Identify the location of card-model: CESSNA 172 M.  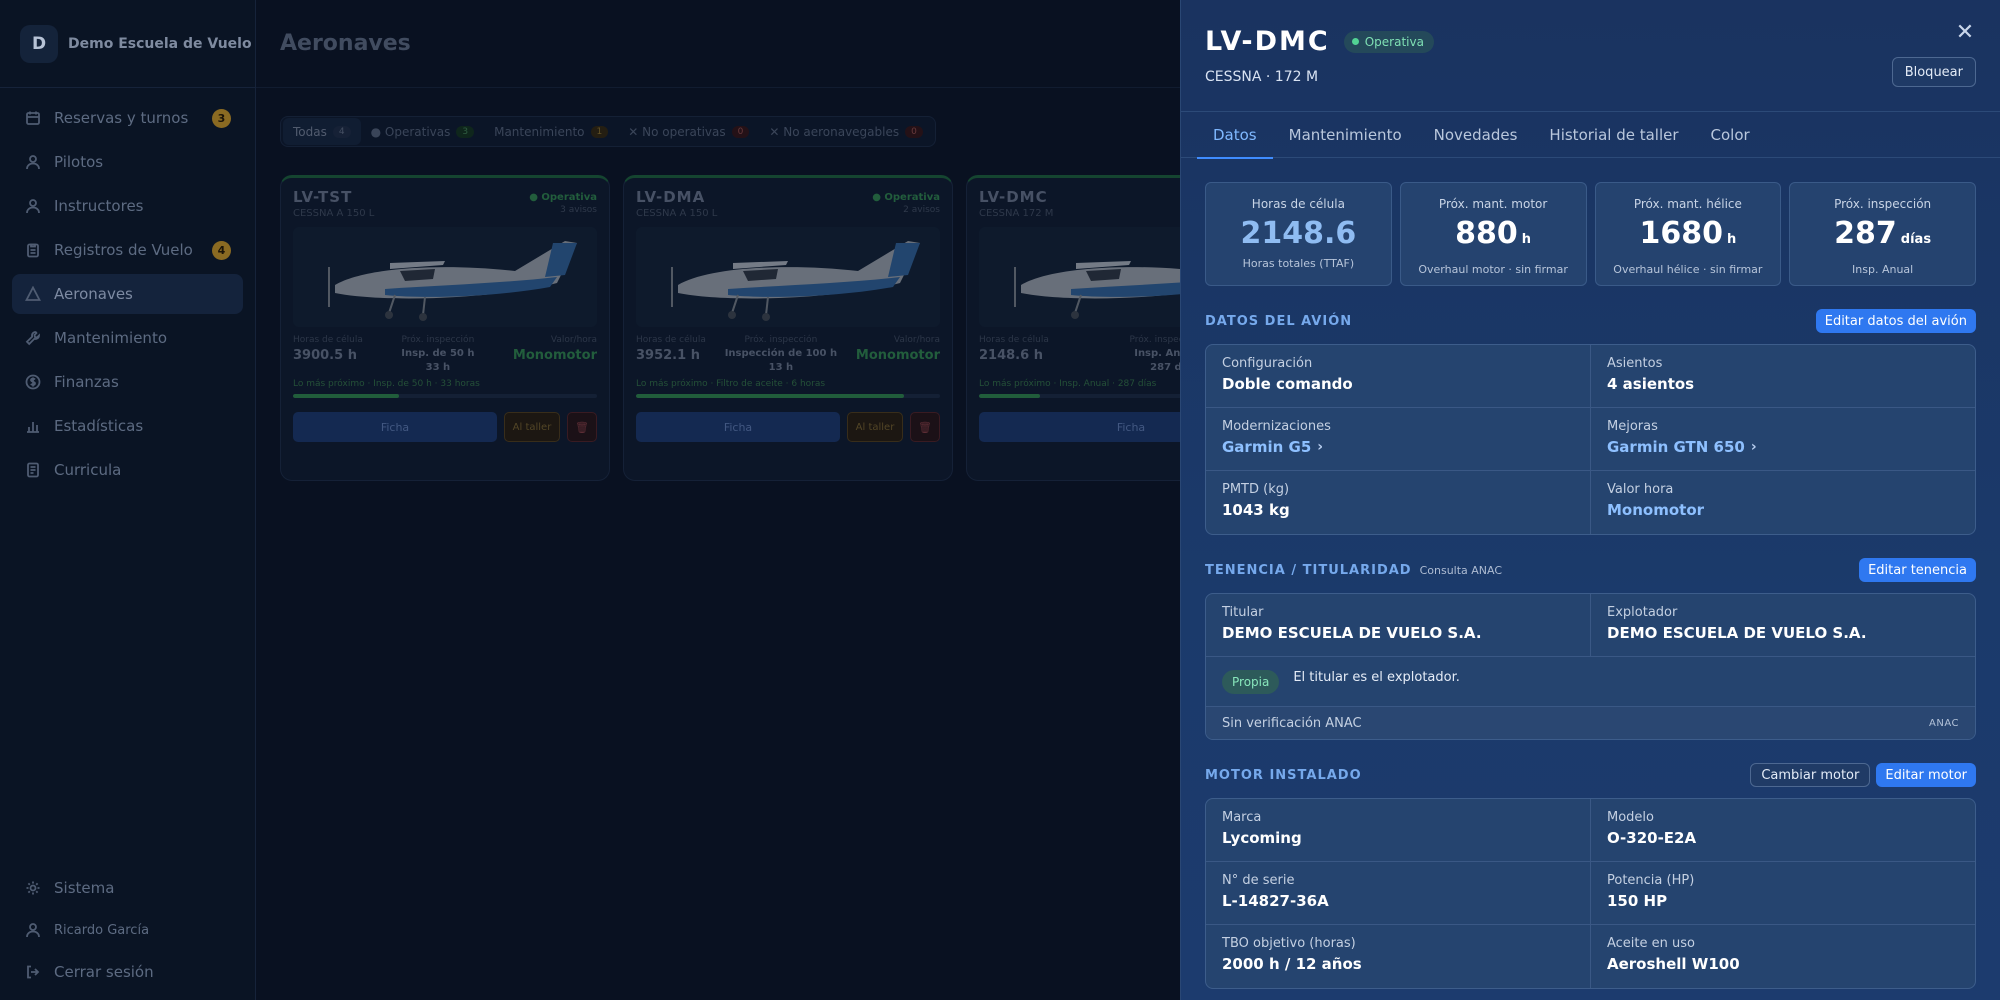
(1016, 213).